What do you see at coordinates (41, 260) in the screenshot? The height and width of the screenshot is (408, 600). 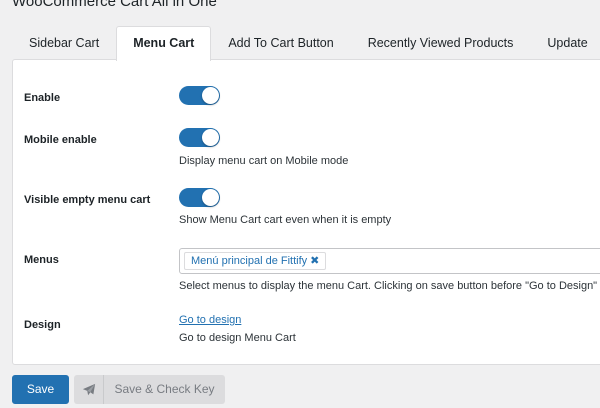 I see `menus-label: Menus` at bounding box center [41, 260].